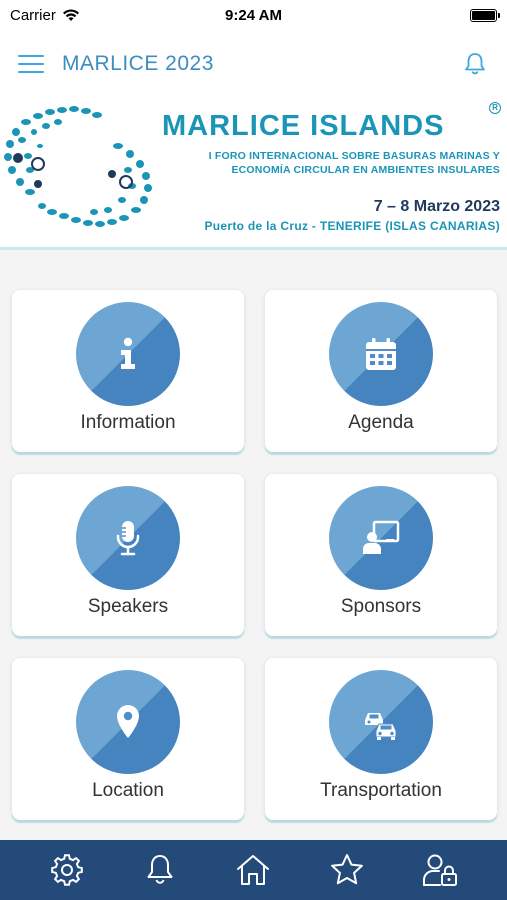 Image resolution: width=507 pixels, height=900 pixels. I want to click on sponsors-tile: Sponsors, so click(381, 555).